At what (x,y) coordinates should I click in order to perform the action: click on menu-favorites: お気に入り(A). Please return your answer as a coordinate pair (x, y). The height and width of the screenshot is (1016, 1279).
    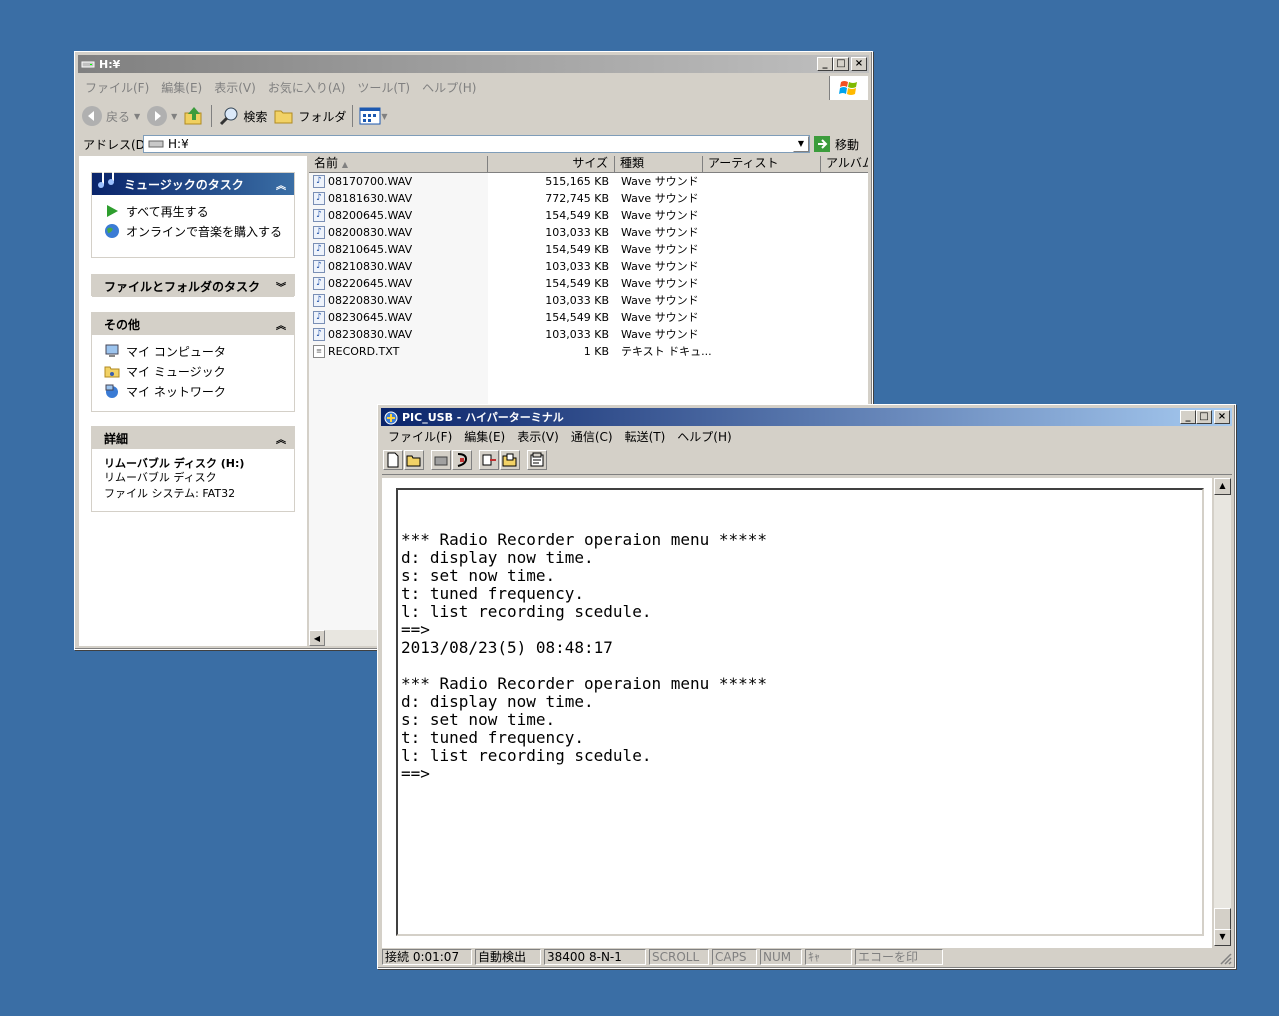
    Looking at the image, I should click on (307, 87).